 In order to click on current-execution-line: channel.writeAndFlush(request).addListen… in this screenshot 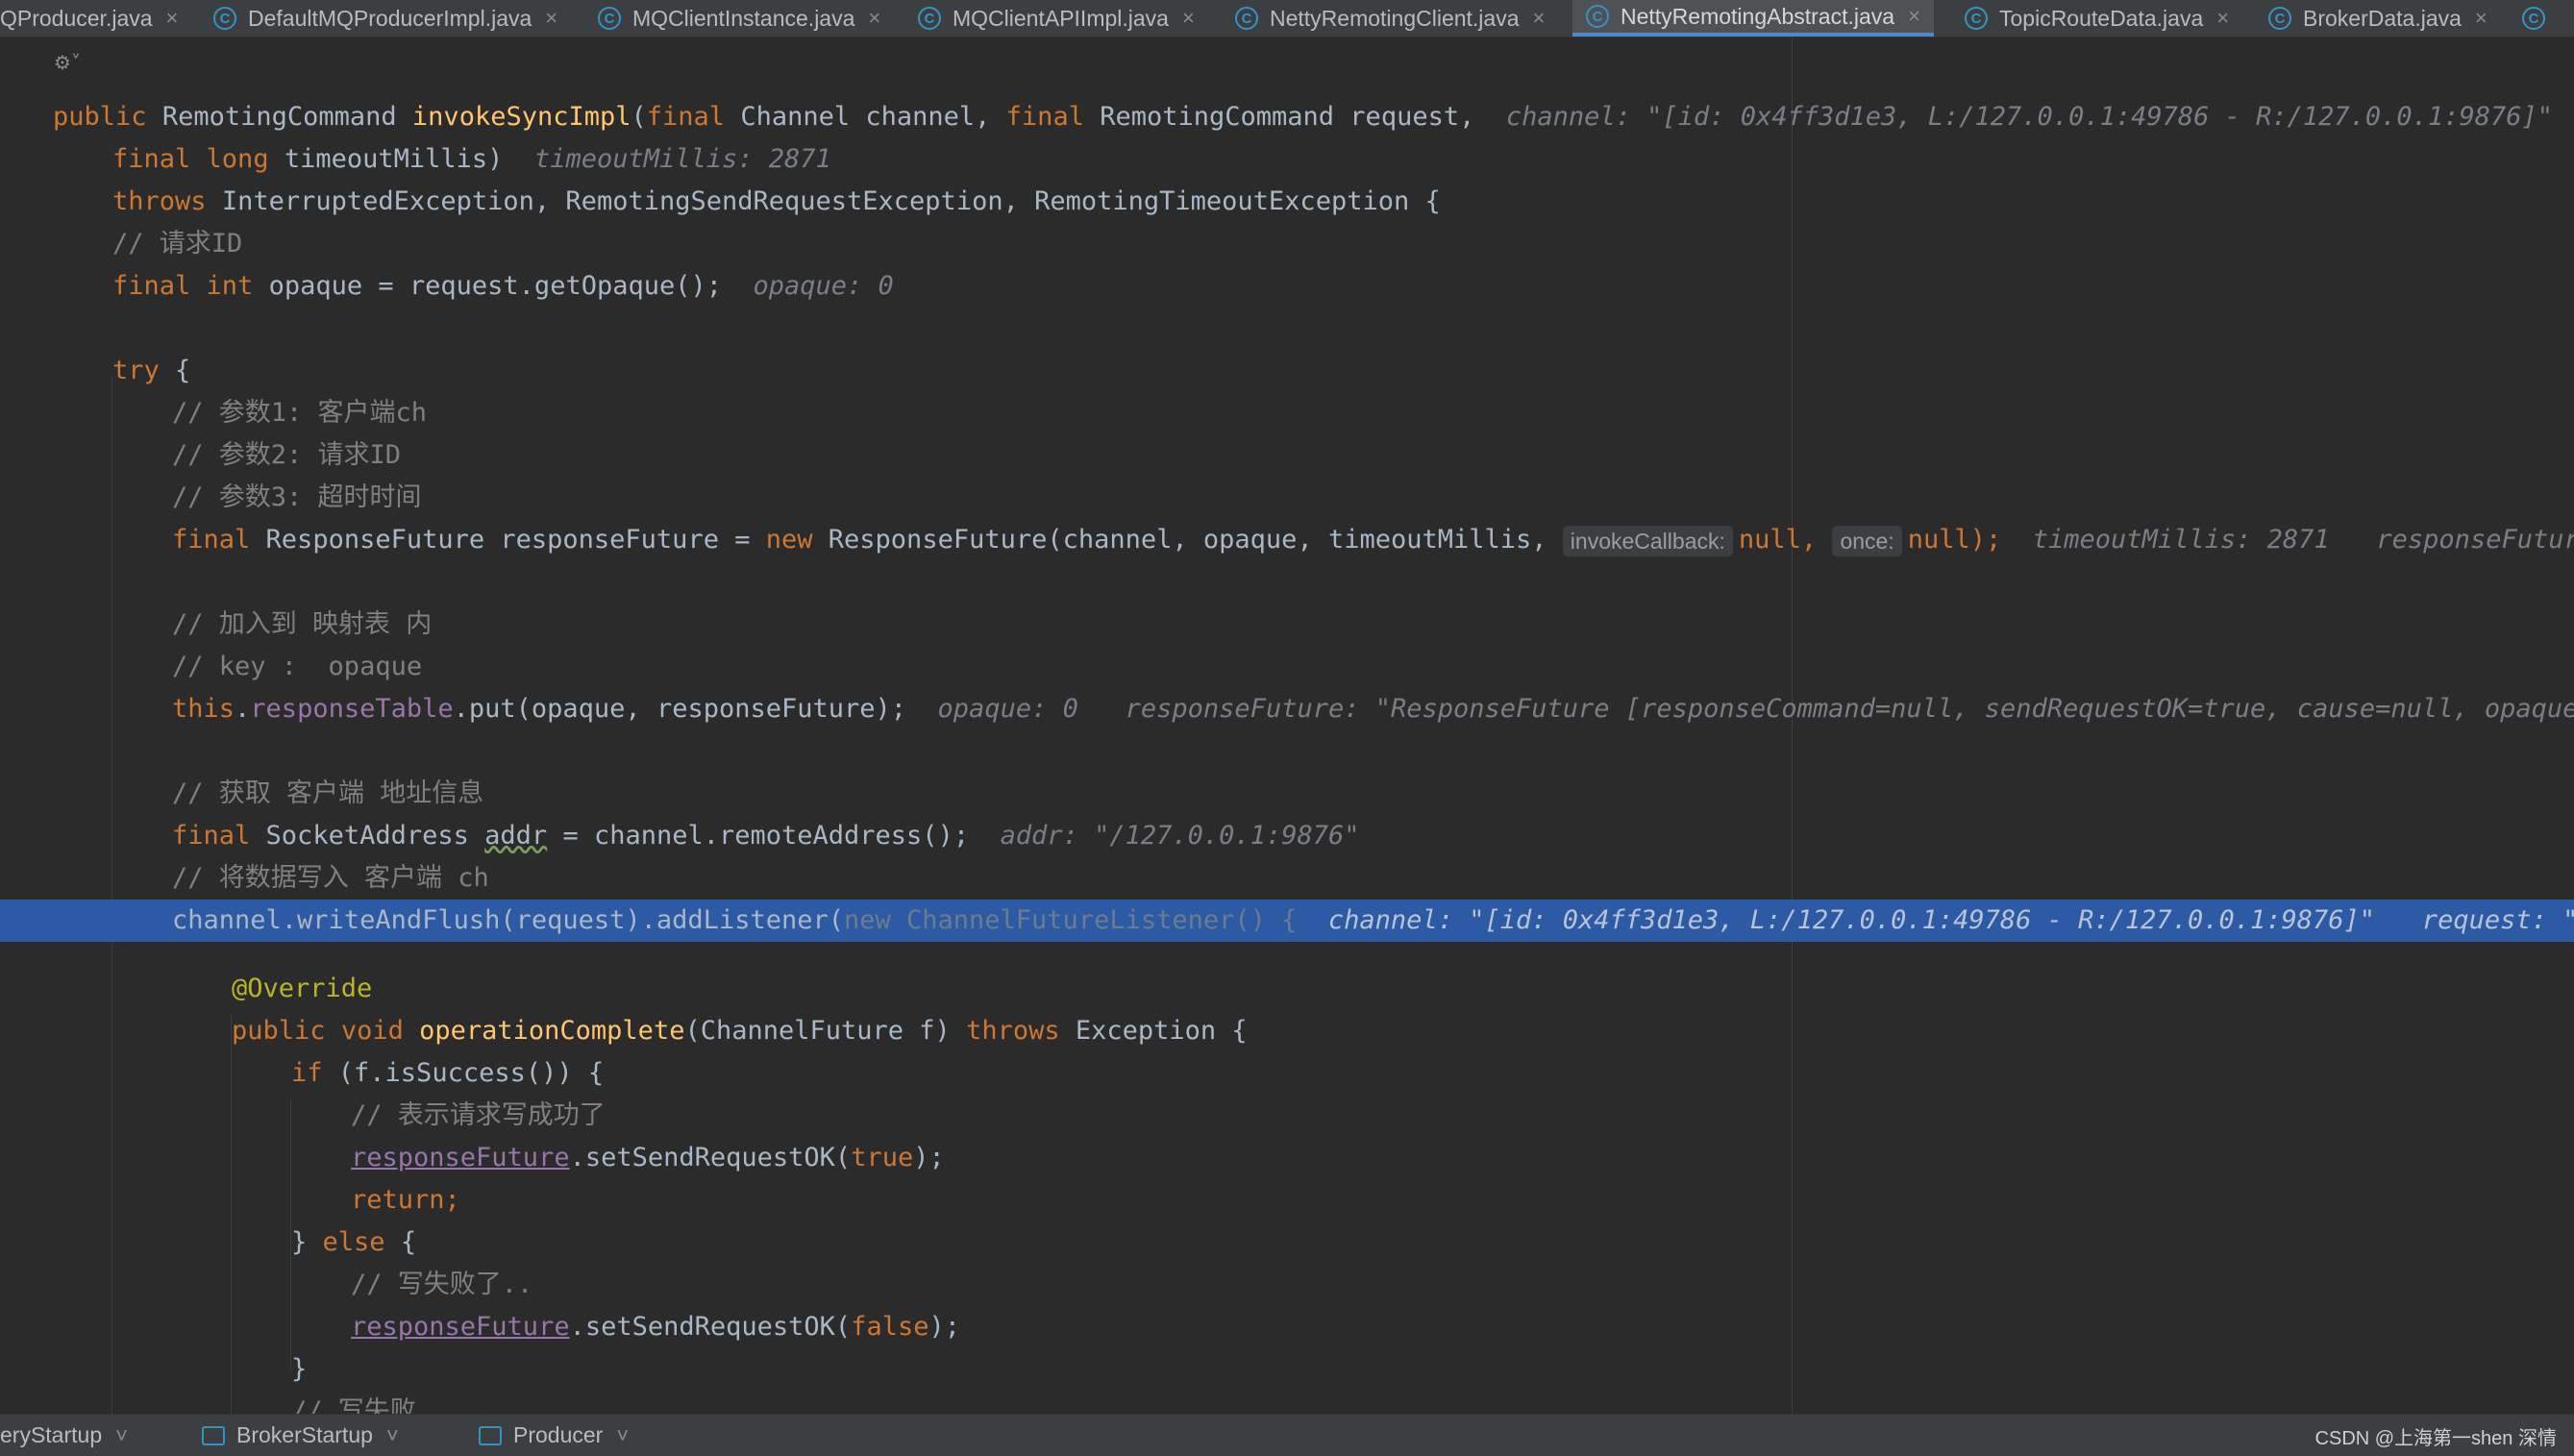, I will do `click(1287, 921)`.